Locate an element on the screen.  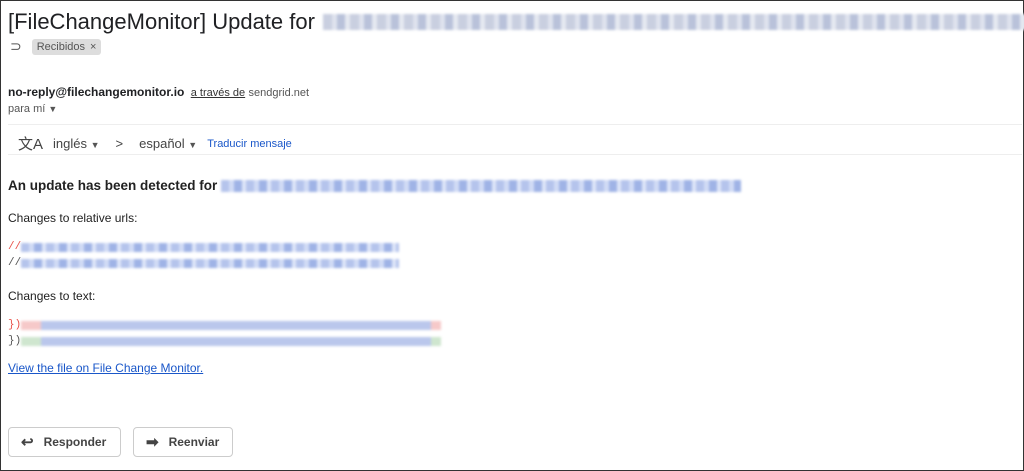
translate-icon: 文A is located at coordinates (31, 144).